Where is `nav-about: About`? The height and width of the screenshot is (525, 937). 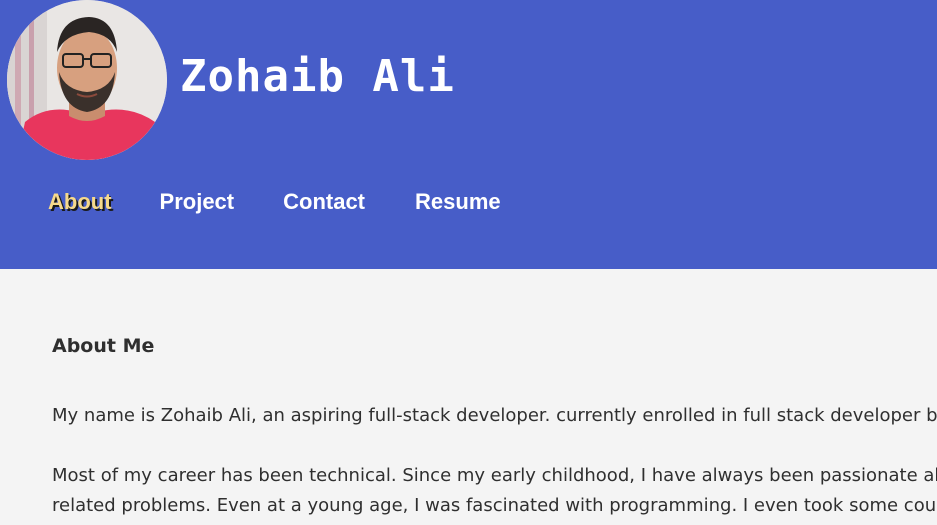
nav-about: About is located at coordinates (80, 202).